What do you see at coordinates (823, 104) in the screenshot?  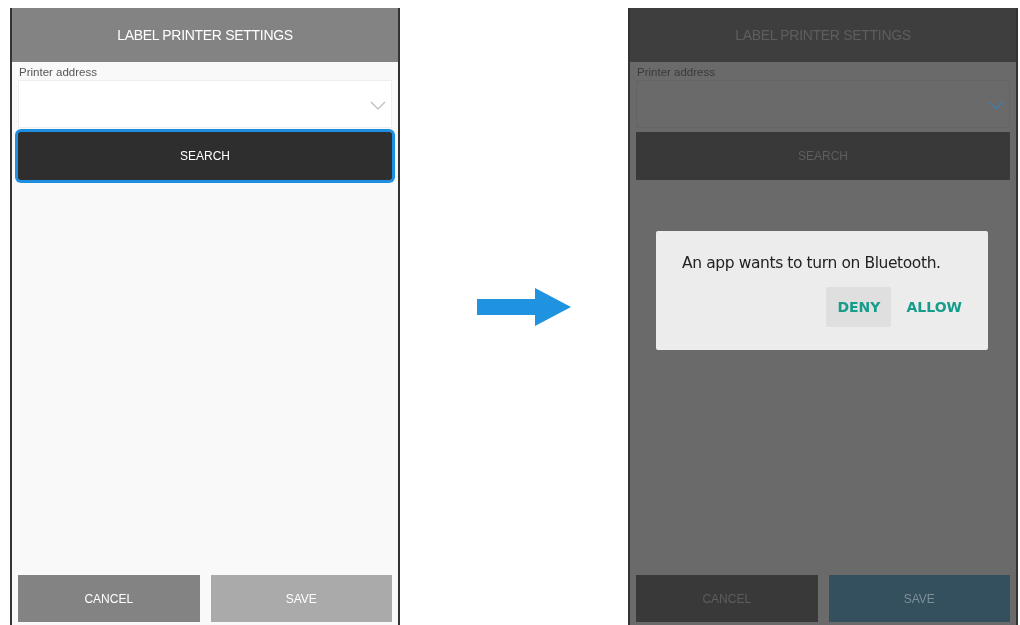 I see `printer-address-dropdown` at bounding box center [823, 104].